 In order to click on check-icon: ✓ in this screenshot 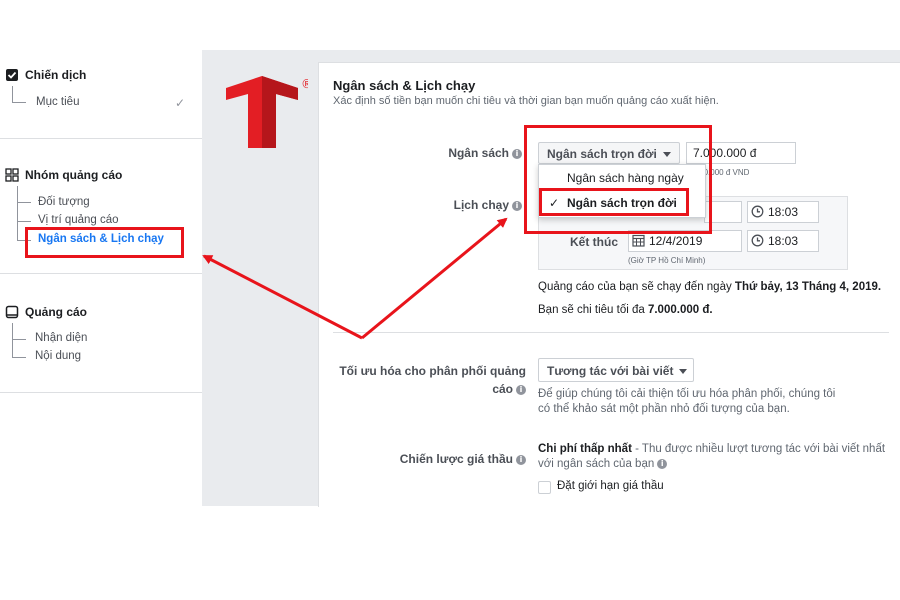, I will do `click(180, 103)`.